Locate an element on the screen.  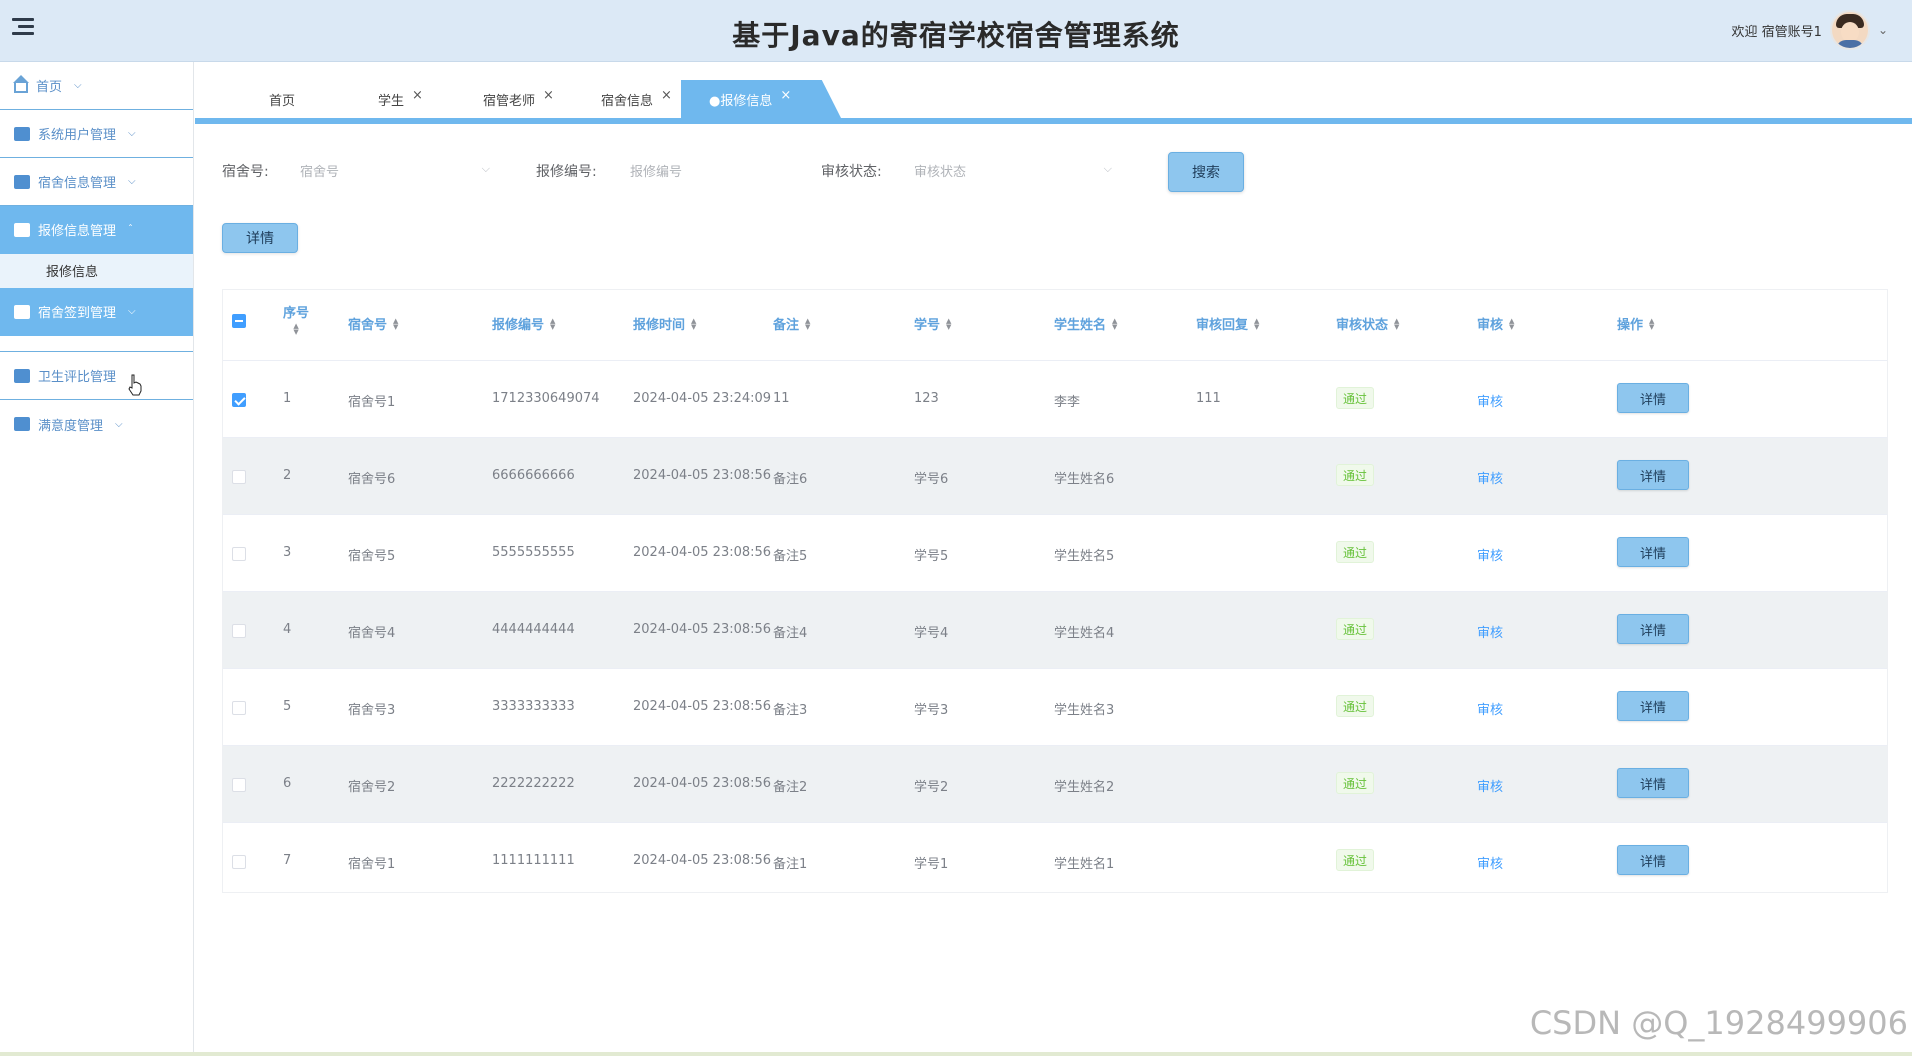
sidebar-item-system-users: 系统用户管理 ⌵ is located at coordinates (96, 134).